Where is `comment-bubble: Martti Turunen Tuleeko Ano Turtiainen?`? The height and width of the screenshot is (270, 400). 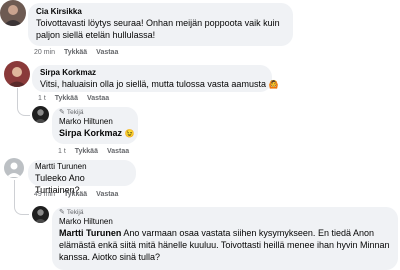
comment-bubble: Martti Turunen Tuleeko Ano Turtiainen? is located at coordinates (82, 177).